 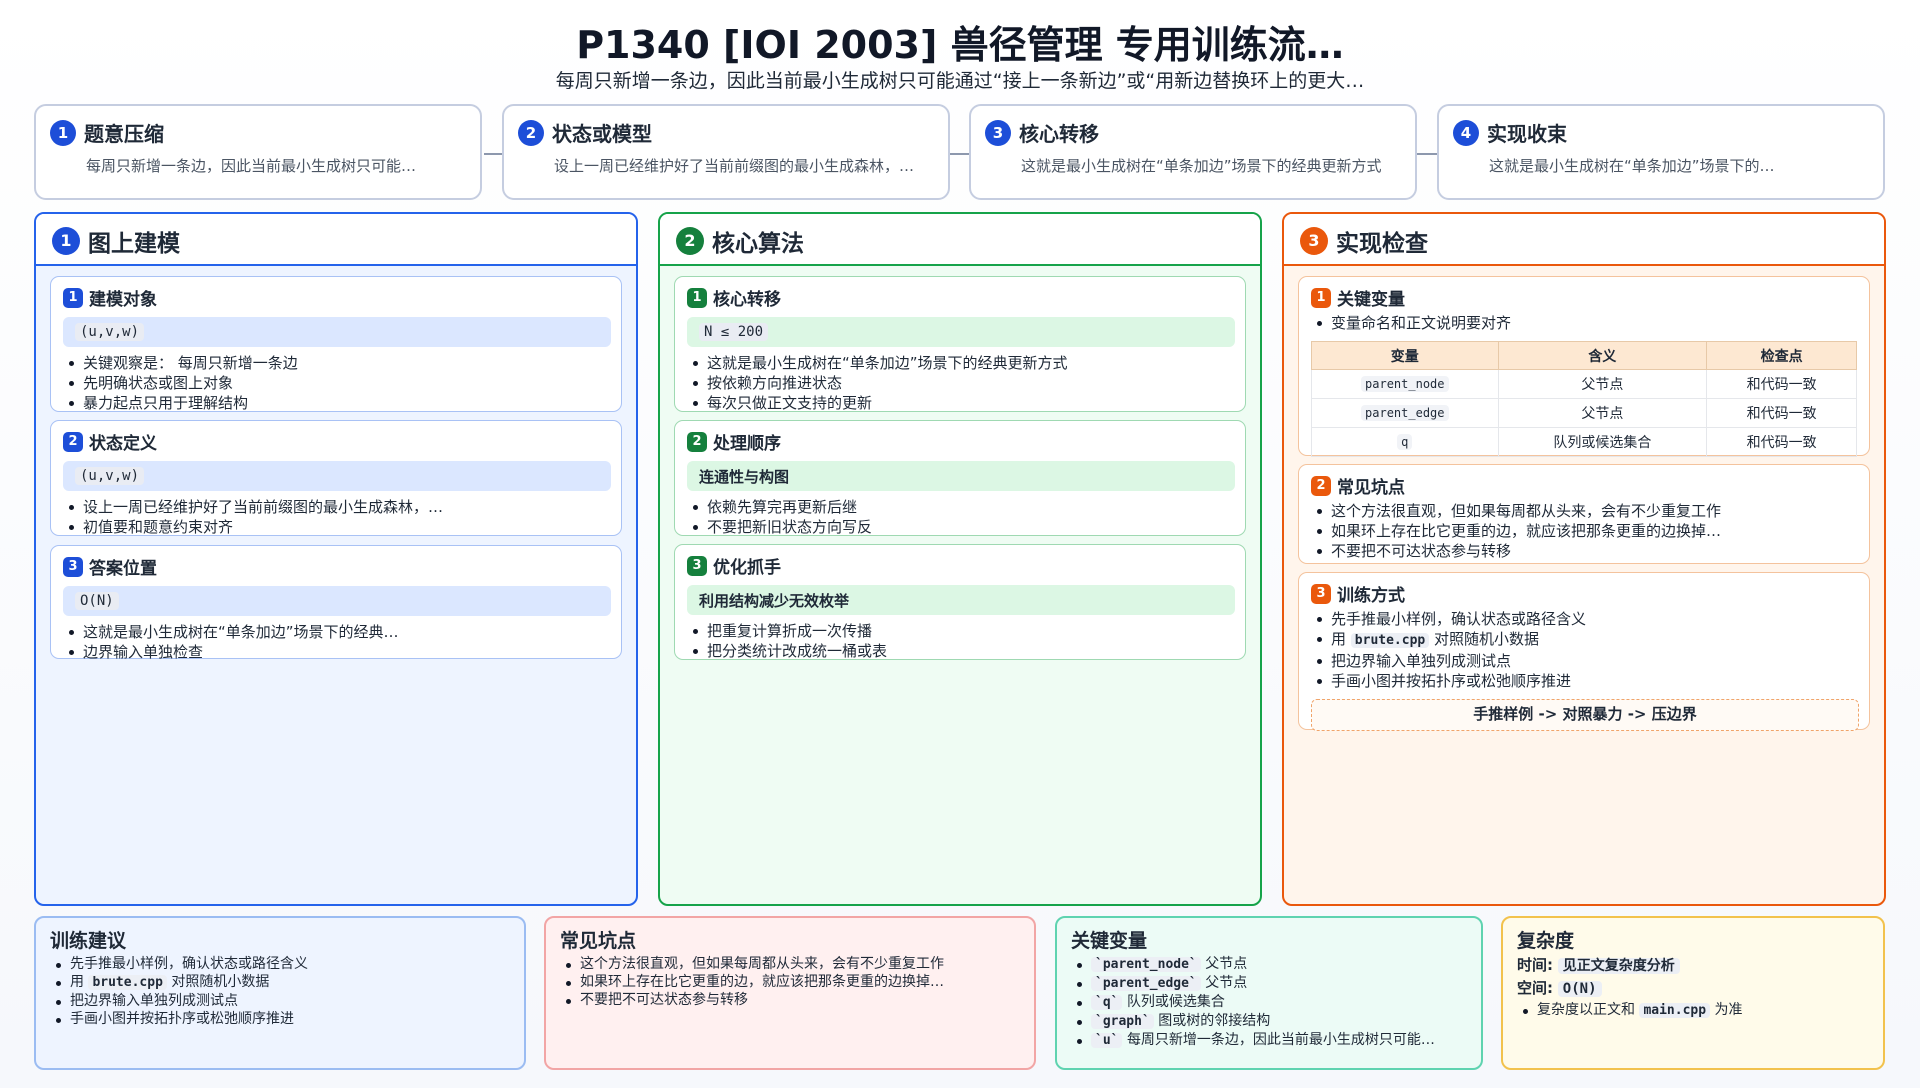 I want to click on inline-code: `u`, so click(x=1107, y=1040).